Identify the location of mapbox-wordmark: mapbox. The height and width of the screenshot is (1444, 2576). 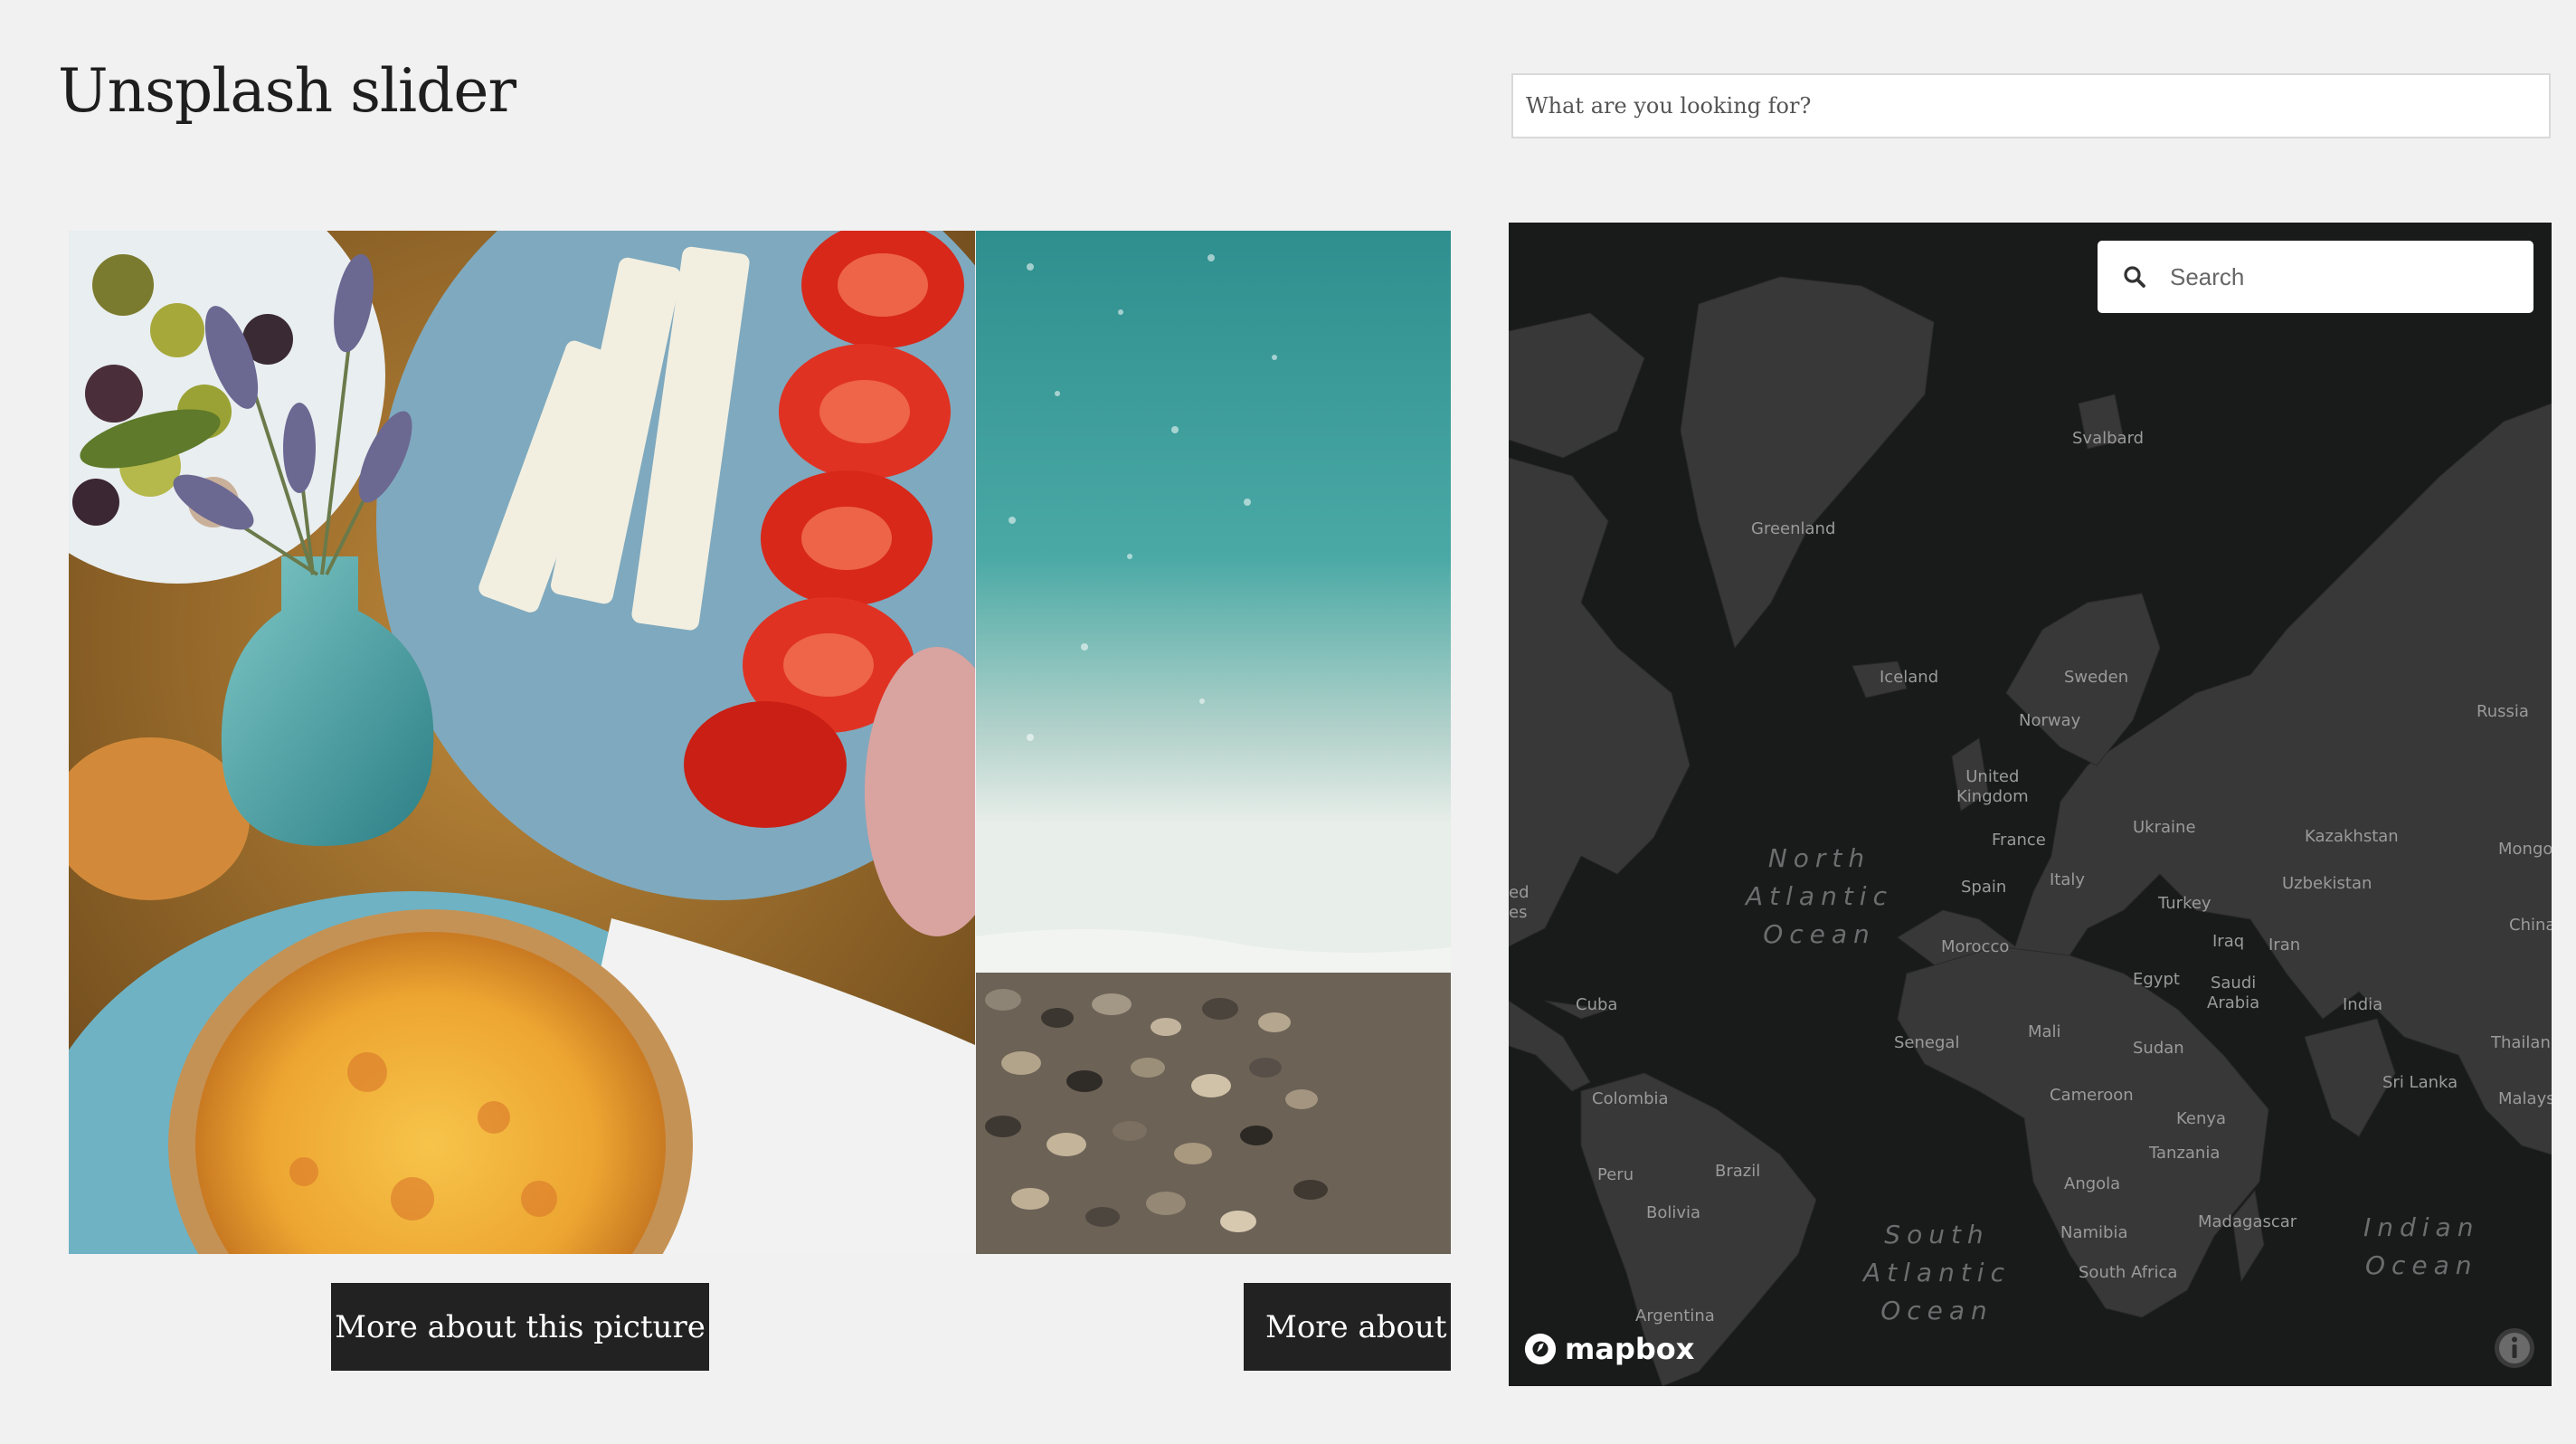
(1630, 1349).